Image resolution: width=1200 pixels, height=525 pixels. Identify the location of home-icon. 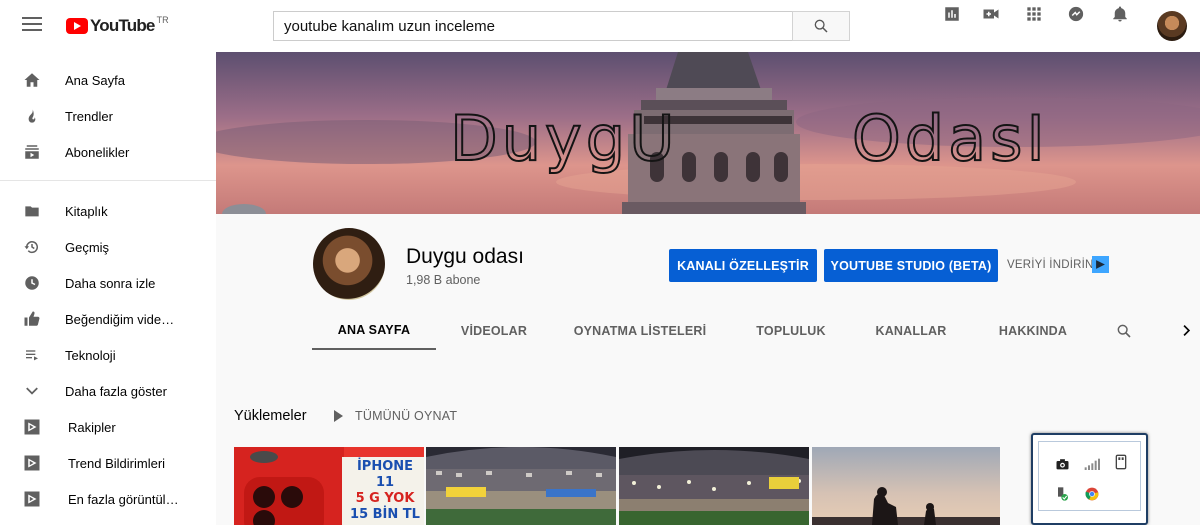
(32, 80).